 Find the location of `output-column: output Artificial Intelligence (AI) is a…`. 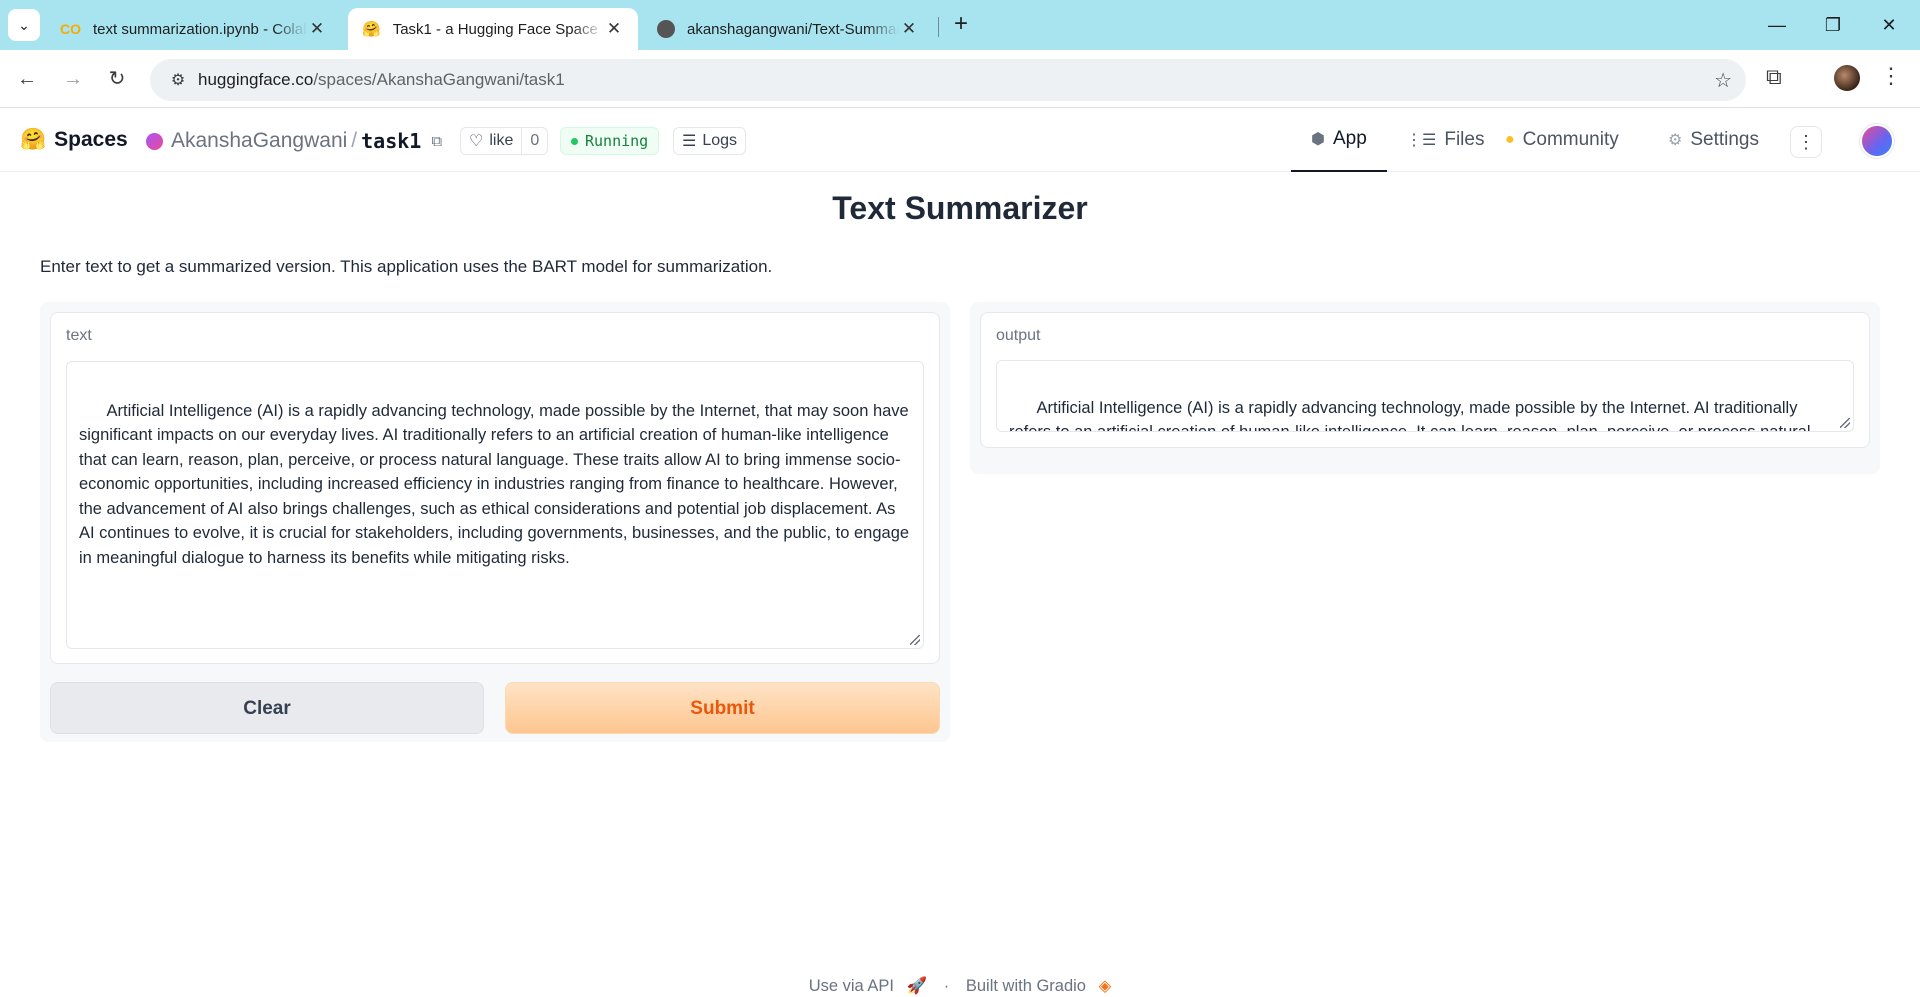

output-column: output Artificial Intelligence (AI) is a… is located at coordinates (1425, 388).